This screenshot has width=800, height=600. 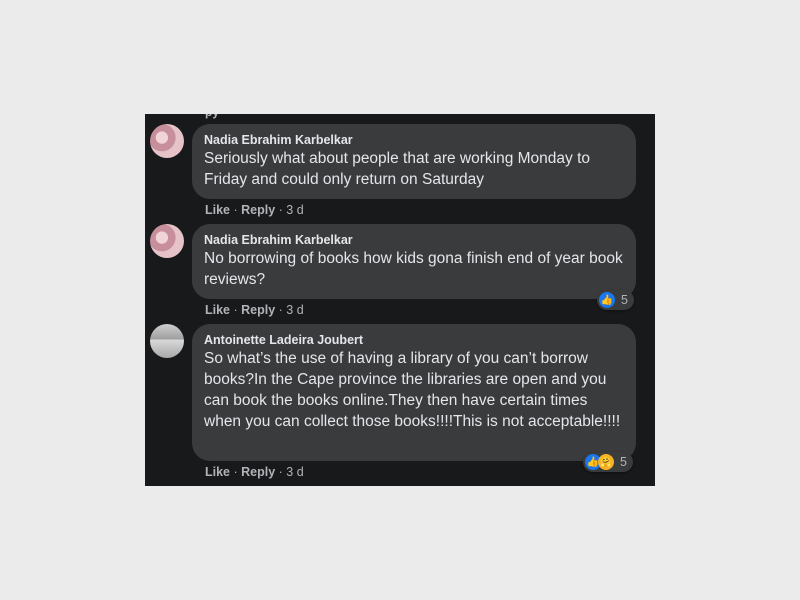 I want to click on cutoff-text: py, so click(x=212, y=116).